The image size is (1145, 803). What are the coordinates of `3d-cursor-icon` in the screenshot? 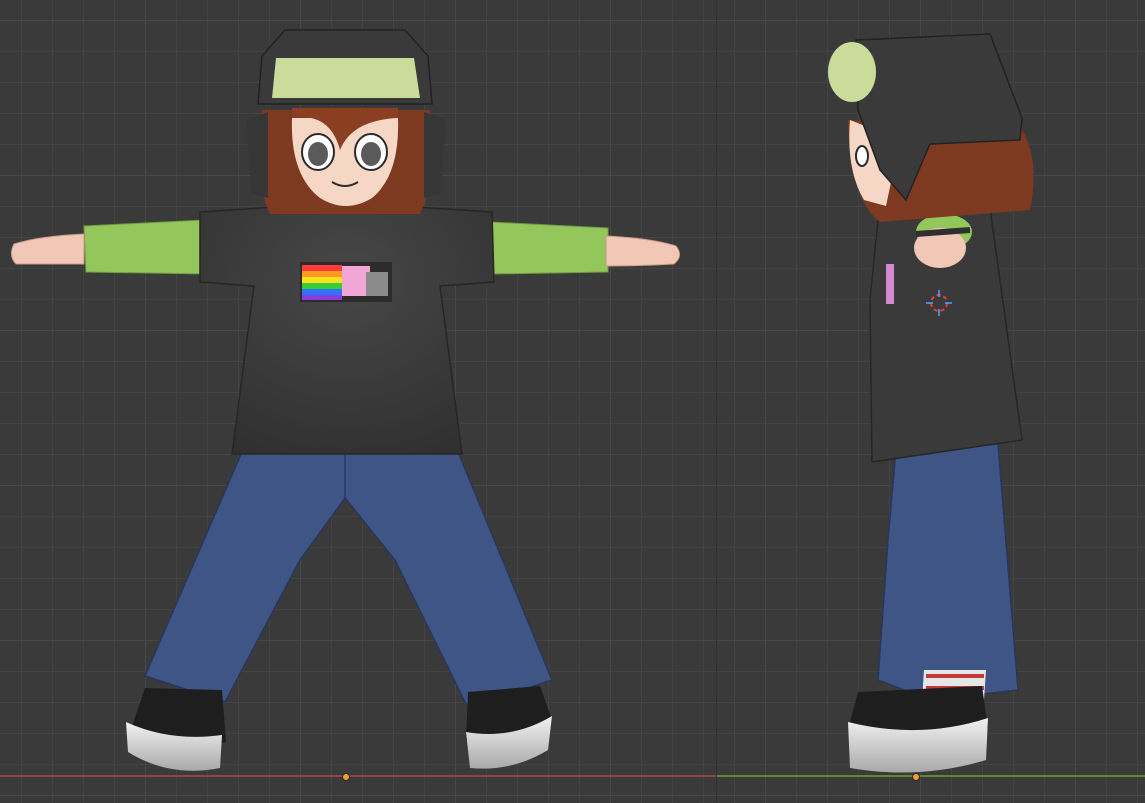 It's located at (939, 303).